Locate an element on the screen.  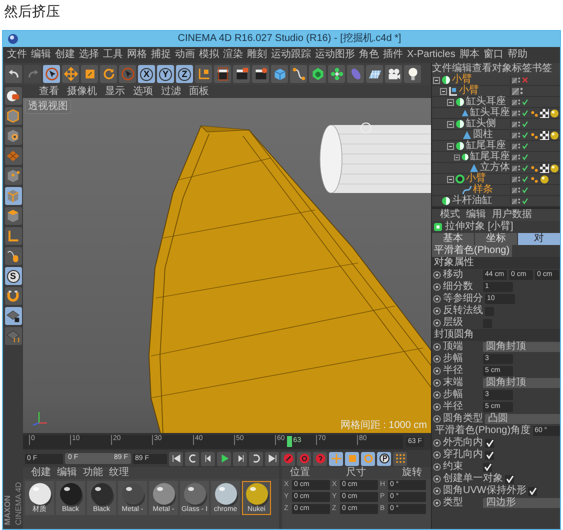
menu-item: 渲染 is located at coordinates (233, 55).